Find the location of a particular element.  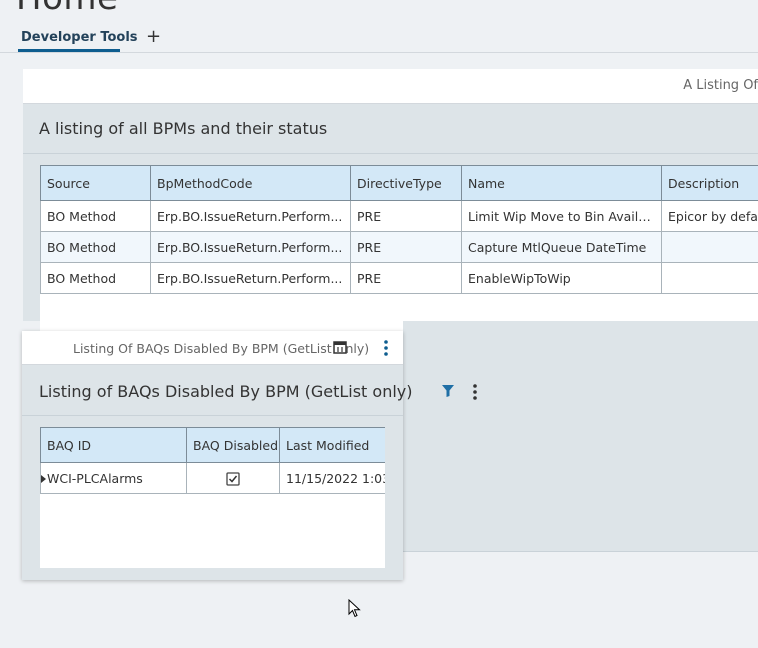

baq-id-text: WCI-PLCAlarms is located at coordinates (95, 478).